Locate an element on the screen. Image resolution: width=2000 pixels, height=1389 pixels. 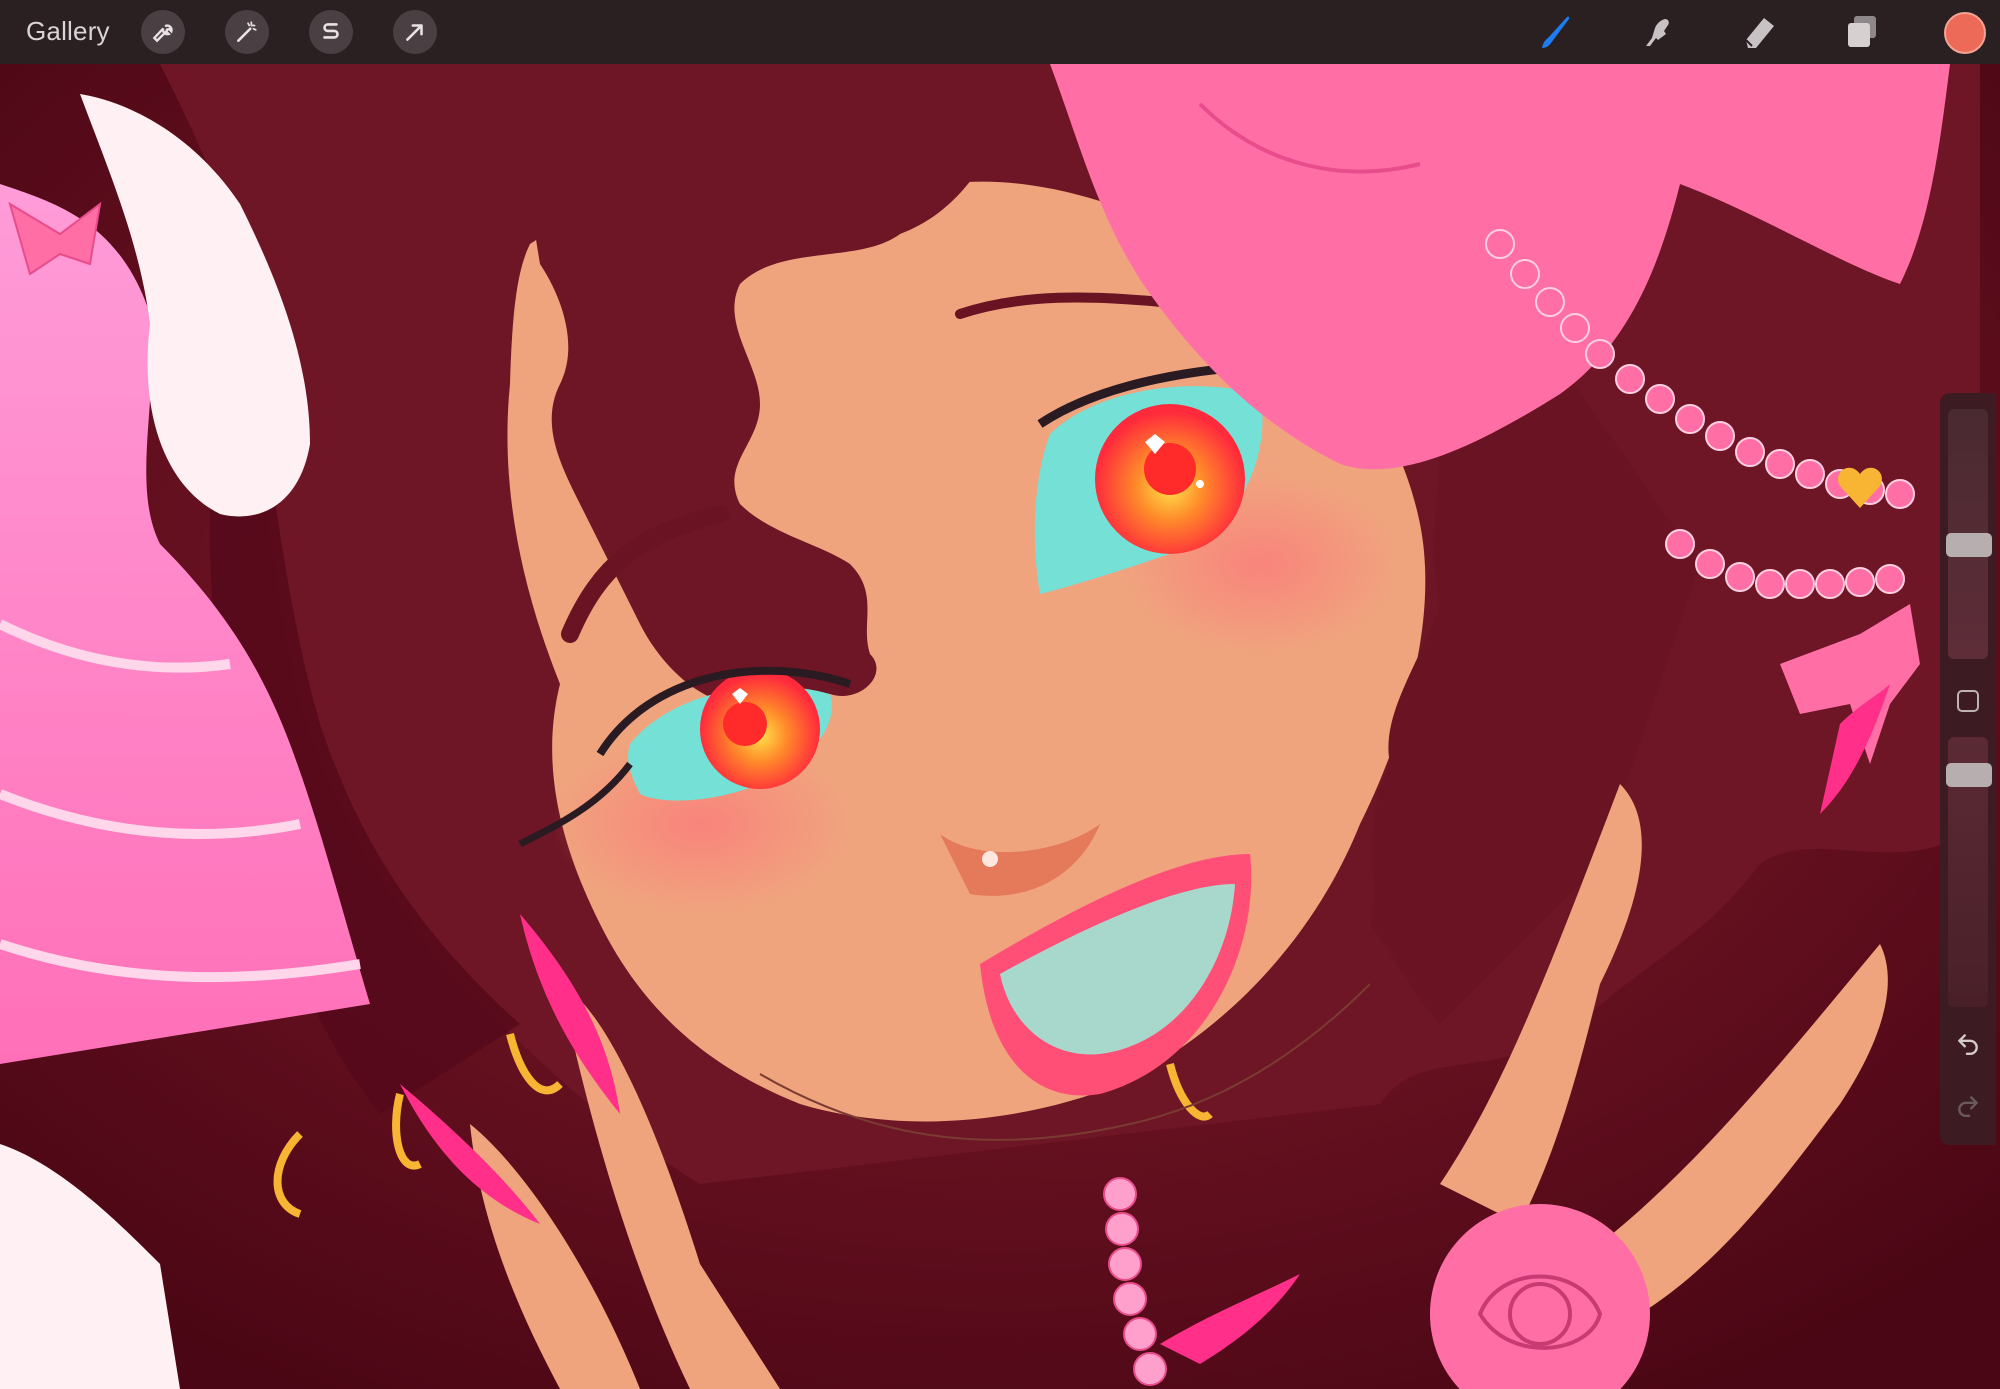
eraser-tool-button is located at coordinates (1760, 32).